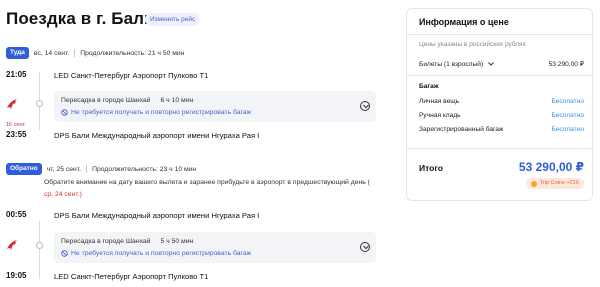 This screenshot has height=287, width=600. Describe the element at coordinates (64, 169) in the screenshot. I see `return-date: чт, 25 сент.` at that location.